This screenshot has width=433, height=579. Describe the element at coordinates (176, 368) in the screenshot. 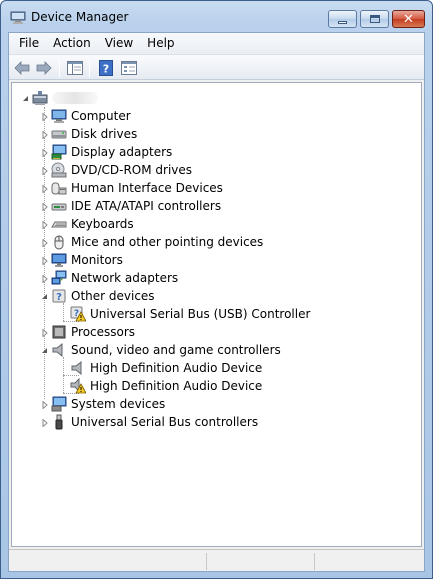

I see `tree-item-label: High Definition Audio Device` at that location.